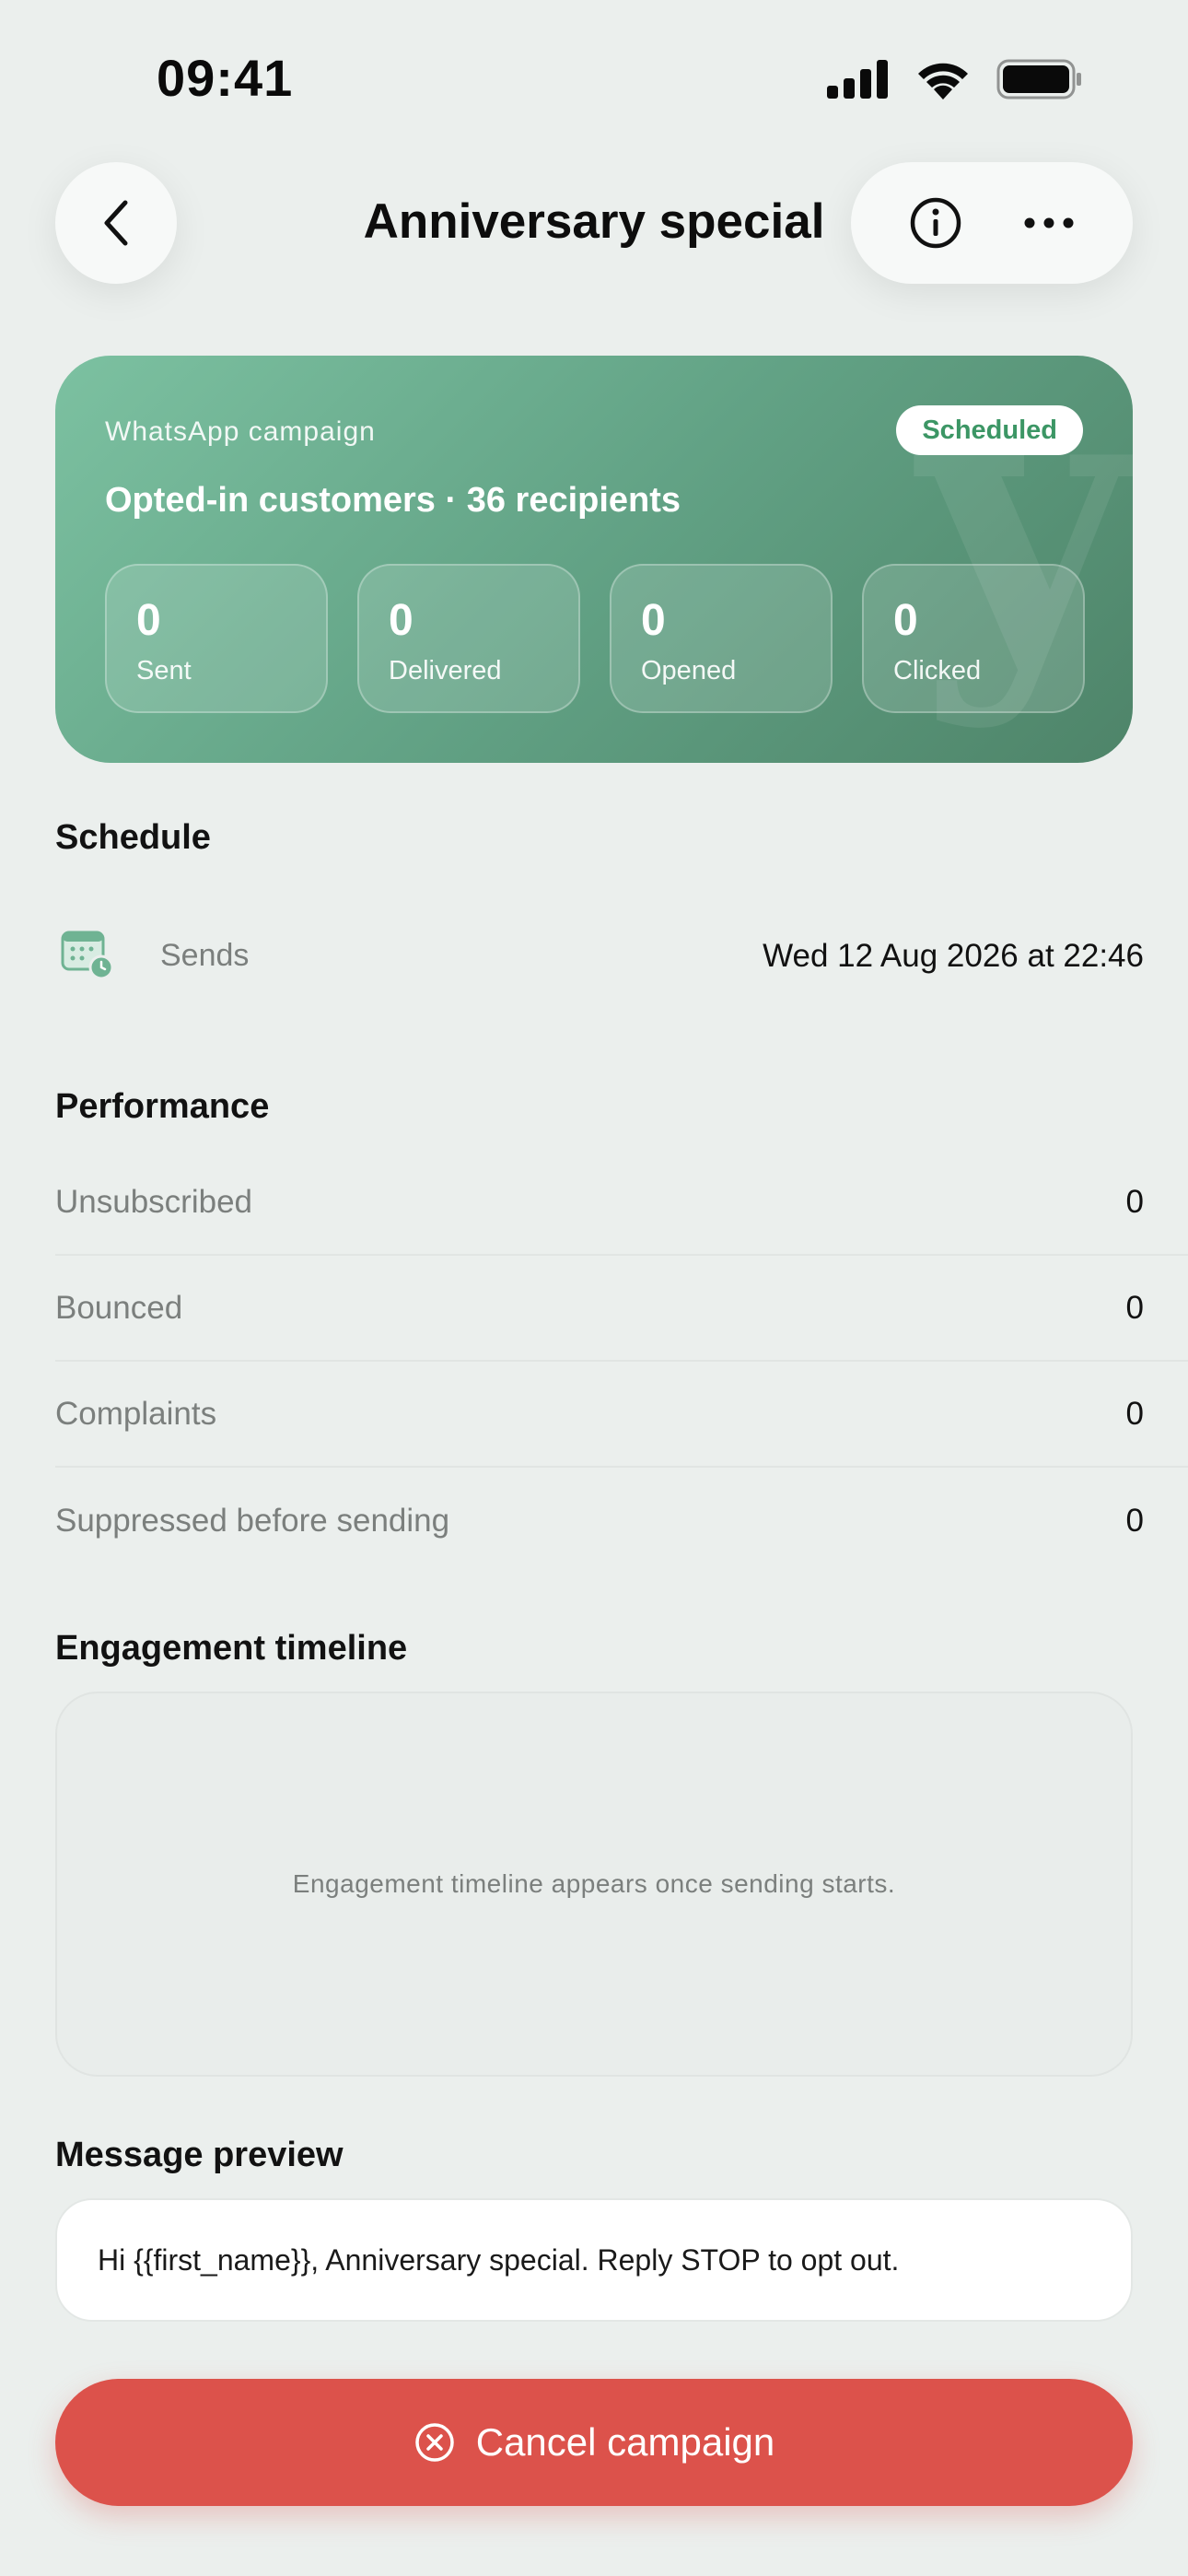 This screenshot has height=2576, width=1188. What do you see at coordinates (216, 638) in the screenshot?
I see `stat-sent: 0 Sent` at bounding box center [216, 638].